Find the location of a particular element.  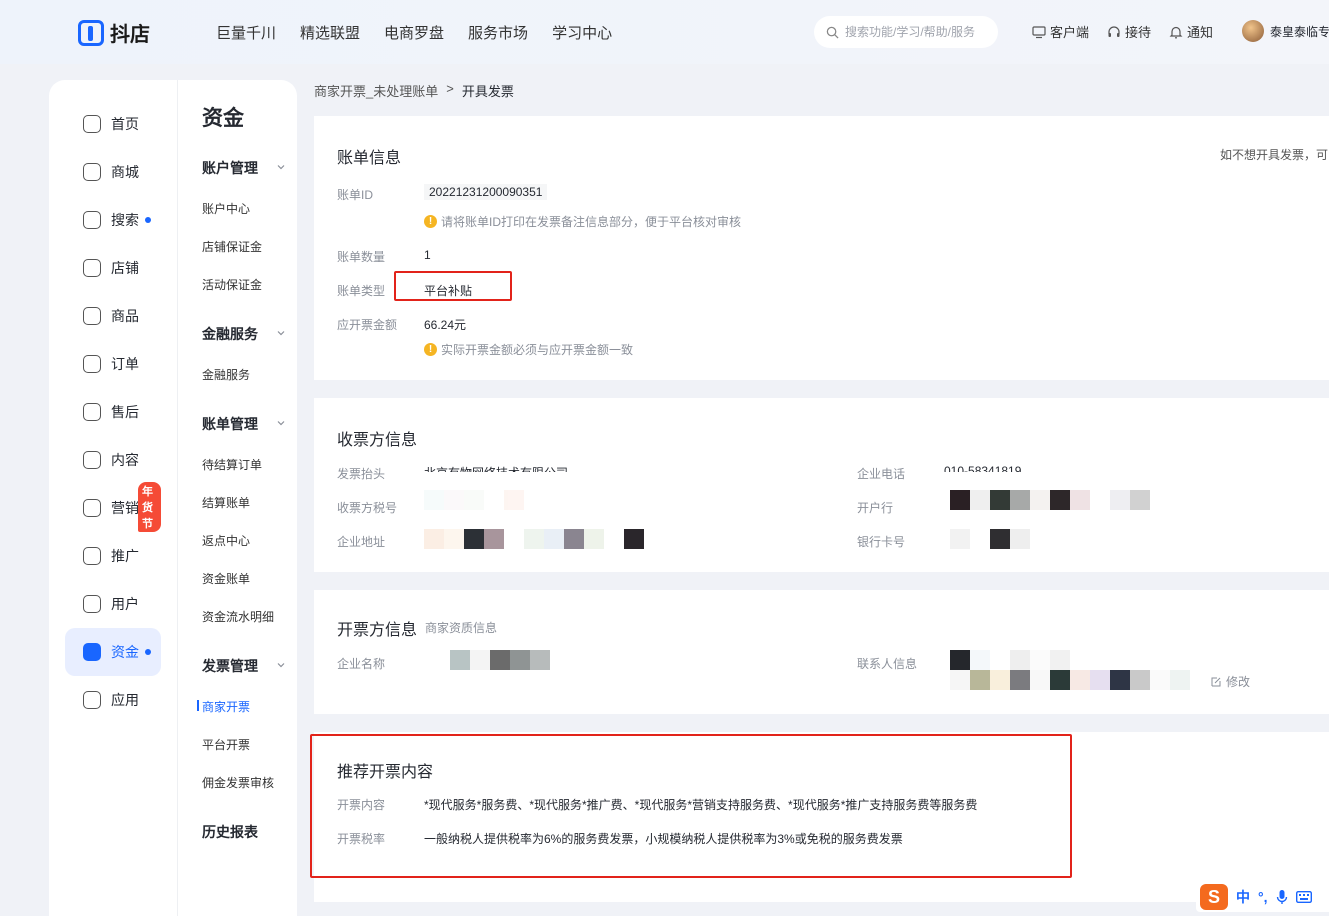

chevron-down-icon is located at coordinates (281, 665).